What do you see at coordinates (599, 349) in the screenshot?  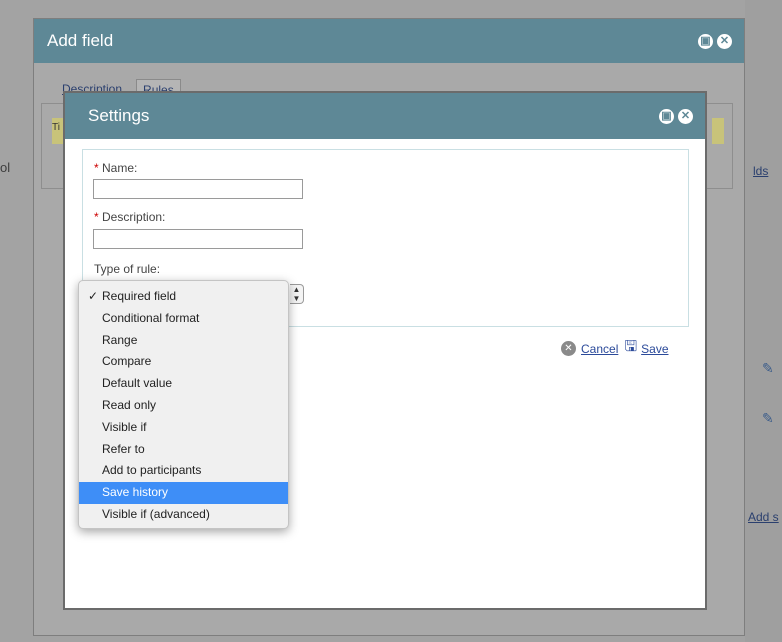 I see `cancel-button: Cancel` at bounding box center [599, 349].